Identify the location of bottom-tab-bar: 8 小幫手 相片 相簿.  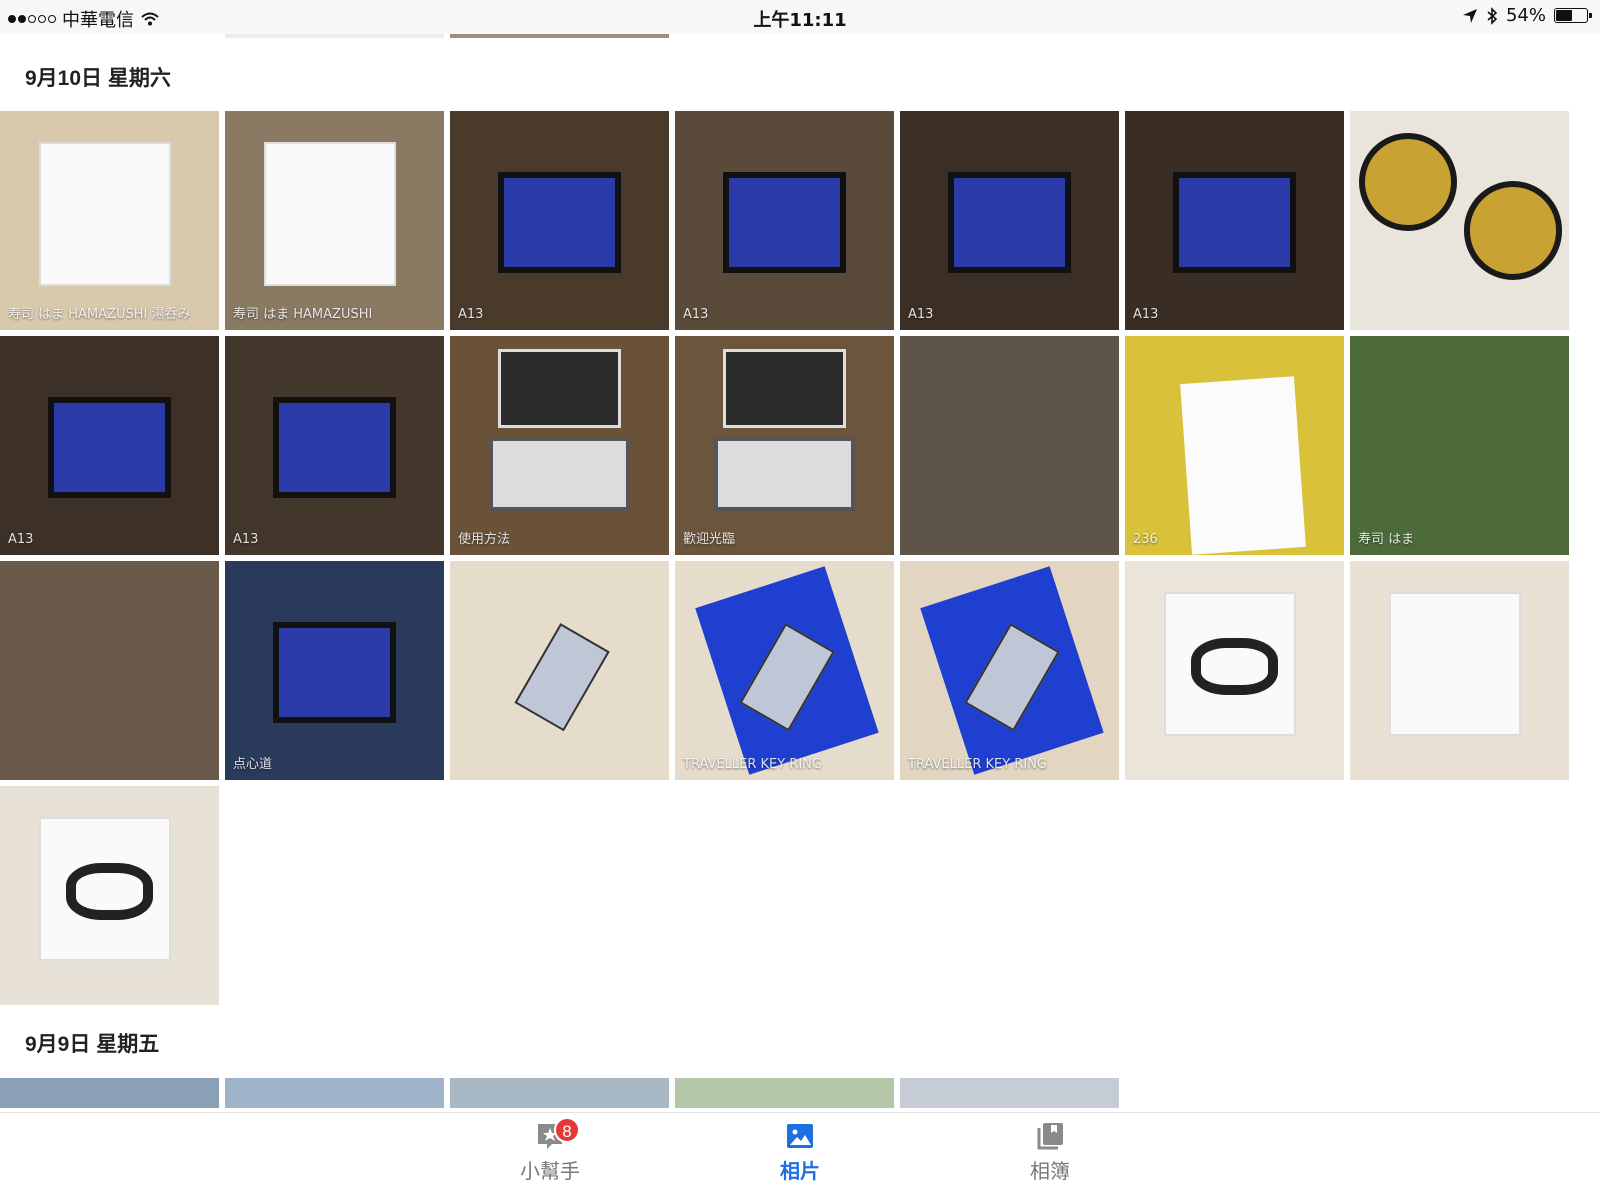
(800, 1156).